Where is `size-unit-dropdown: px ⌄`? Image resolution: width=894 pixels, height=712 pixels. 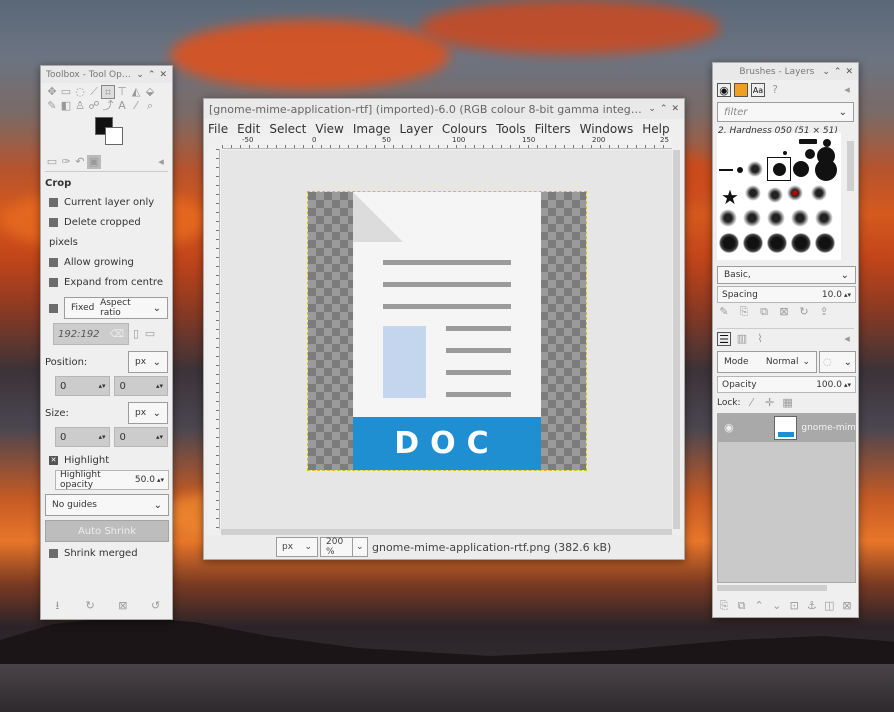
size-unit-dropdown: px ⌄ is located at coordinates (148, 413).